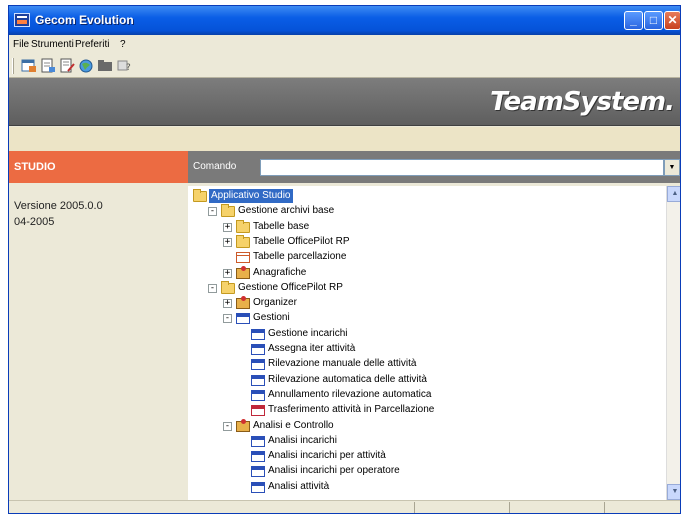  What do you see at coordinates (48, 65) in the screenshot?
I see `open-document-icon` at bounding box center [48, 65].